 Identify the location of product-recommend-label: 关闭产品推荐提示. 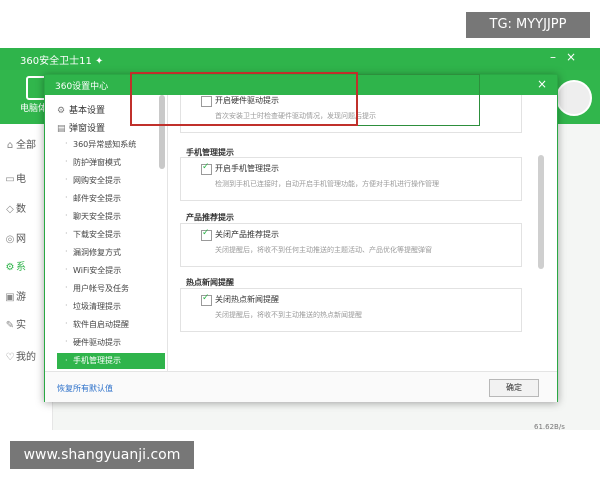
(247, 234).